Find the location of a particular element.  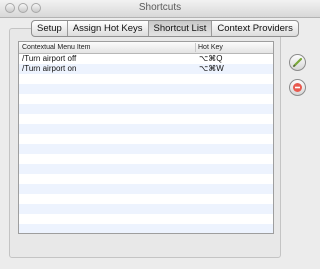

column-divider is located at coordinates (195, 47).